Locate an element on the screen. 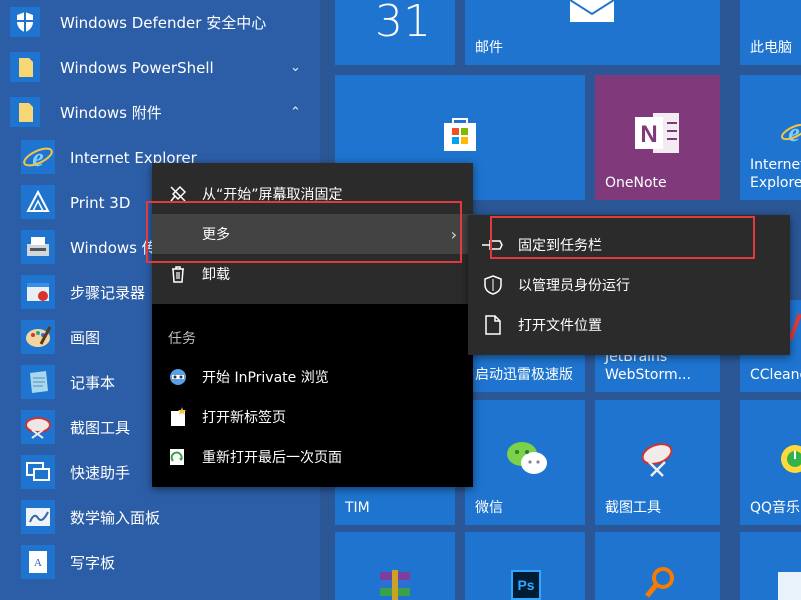 The height and width of the screenshot is (600, 801). snipping-tool-icon is located at coordinates (38, 427).